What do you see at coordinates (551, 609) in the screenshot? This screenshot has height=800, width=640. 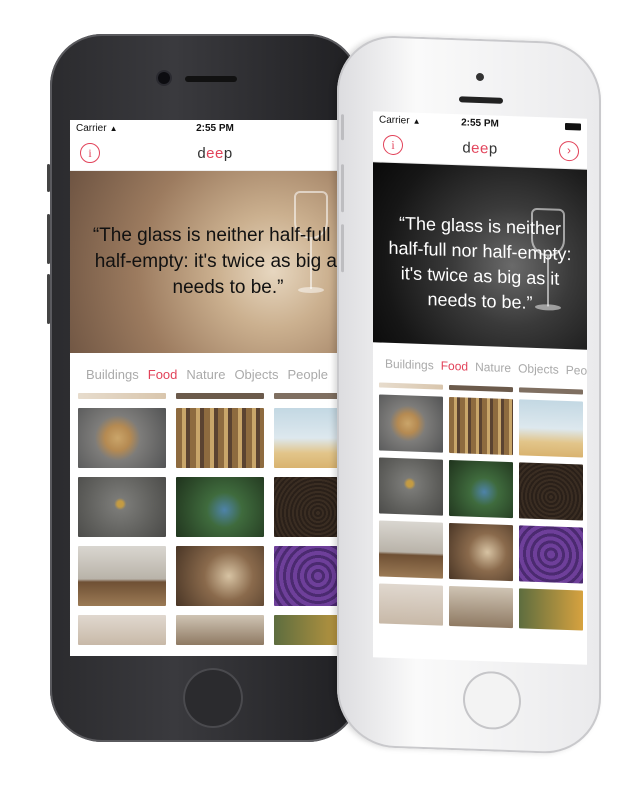 I see `photo-mango` at bounding box center [551, 609].